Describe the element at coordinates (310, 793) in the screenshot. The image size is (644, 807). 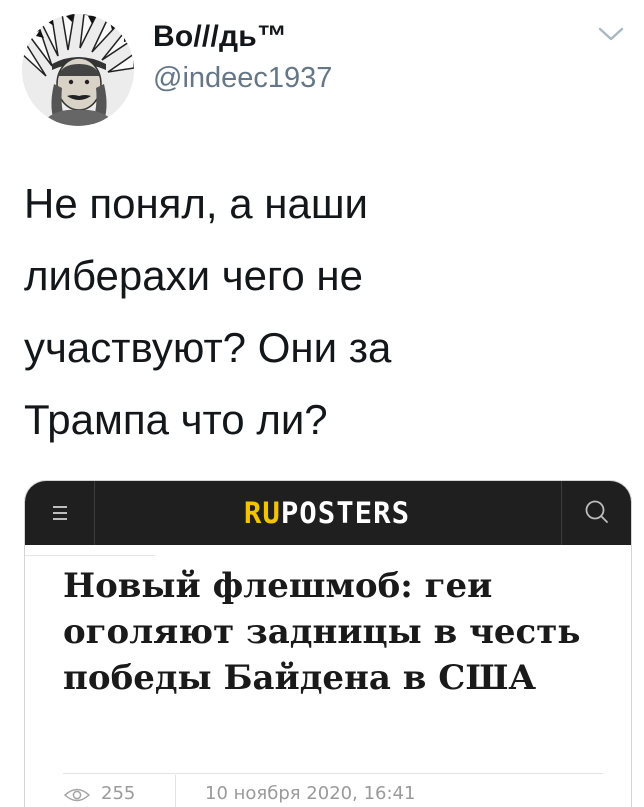
I see `publish-date: 10 ноября 2020, 16:41` at that location.